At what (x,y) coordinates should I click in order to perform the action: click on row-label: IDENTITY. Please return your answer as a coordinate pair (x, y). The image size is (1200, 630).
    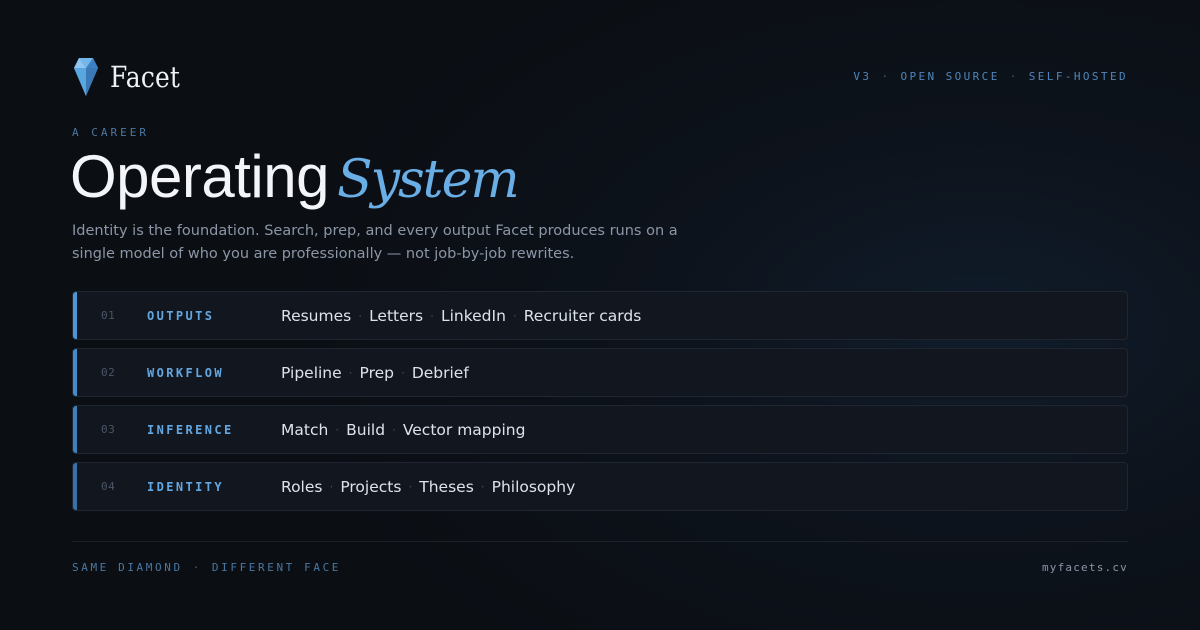
    Looking at the image, I should click on (185, 486).